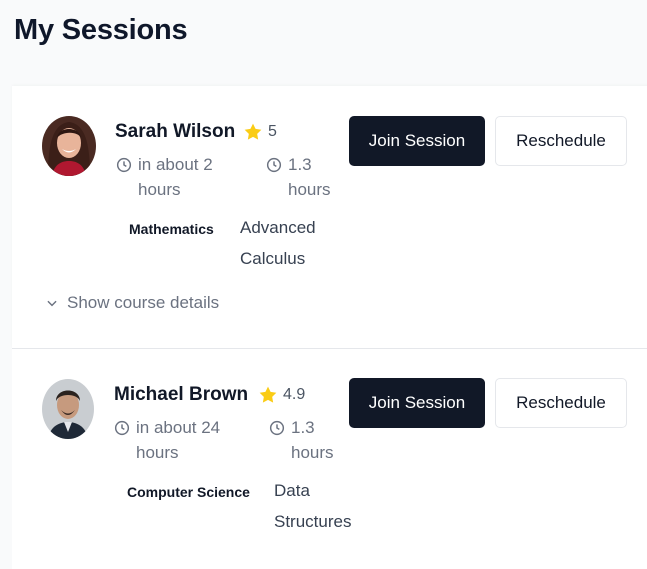  What do you see at coordinates (272, 131) in the screenshot?
I see `rating-value: 5` at bounding box center [272, 131].